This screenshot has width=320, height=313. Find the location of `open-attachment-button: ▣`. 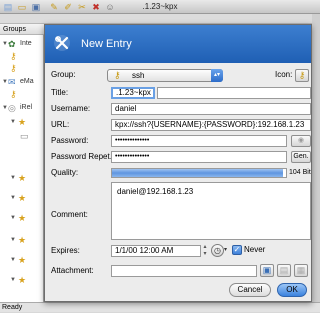

open-attachment-button: ▣ is located at coordinates (267, 270).